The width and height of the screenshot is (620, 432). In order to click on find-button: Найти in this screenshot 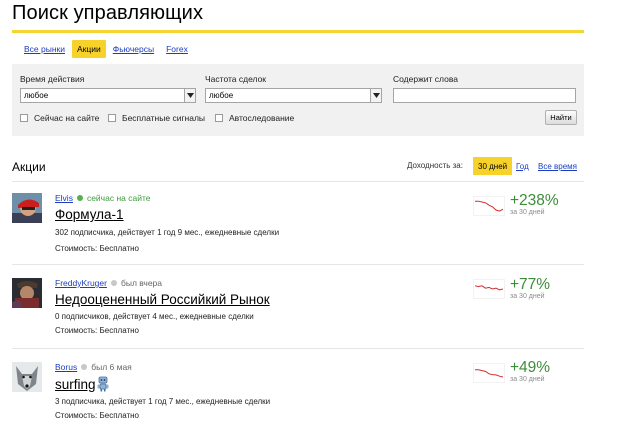, I will do `click(561, 117)`.